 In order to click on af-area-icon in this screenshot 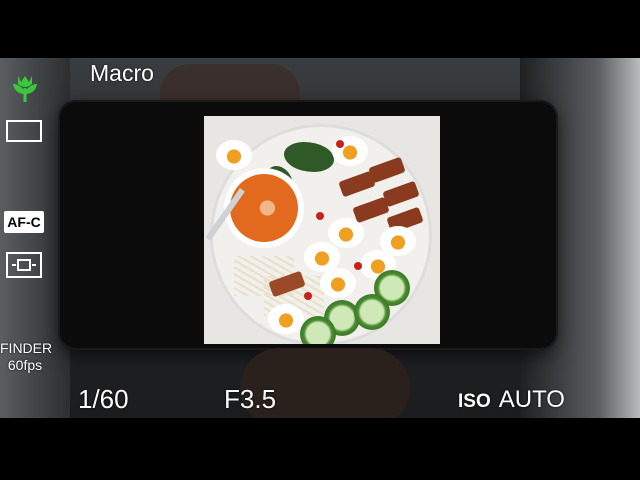, I will do `click(24, 265)`.